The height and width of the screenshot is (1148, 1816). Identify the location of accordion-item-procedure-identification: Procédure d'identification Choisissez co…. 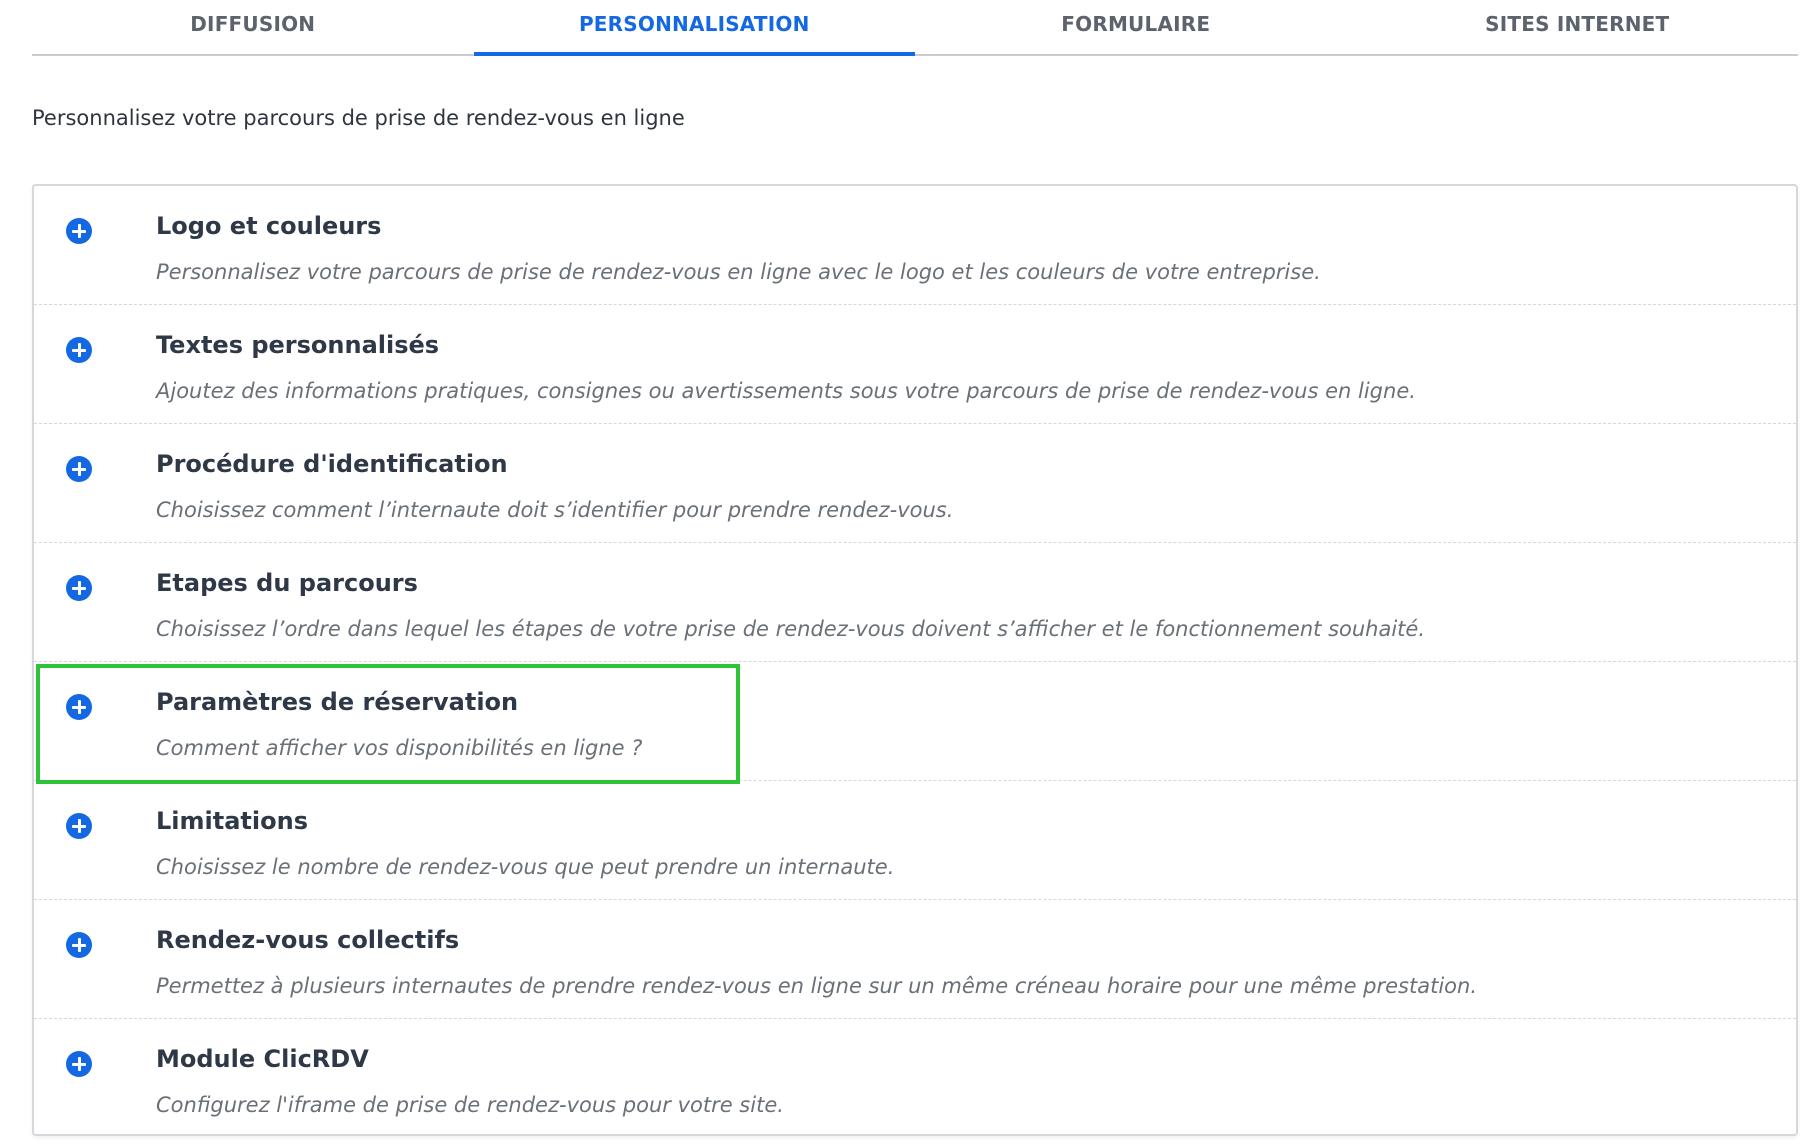
(915, 483).